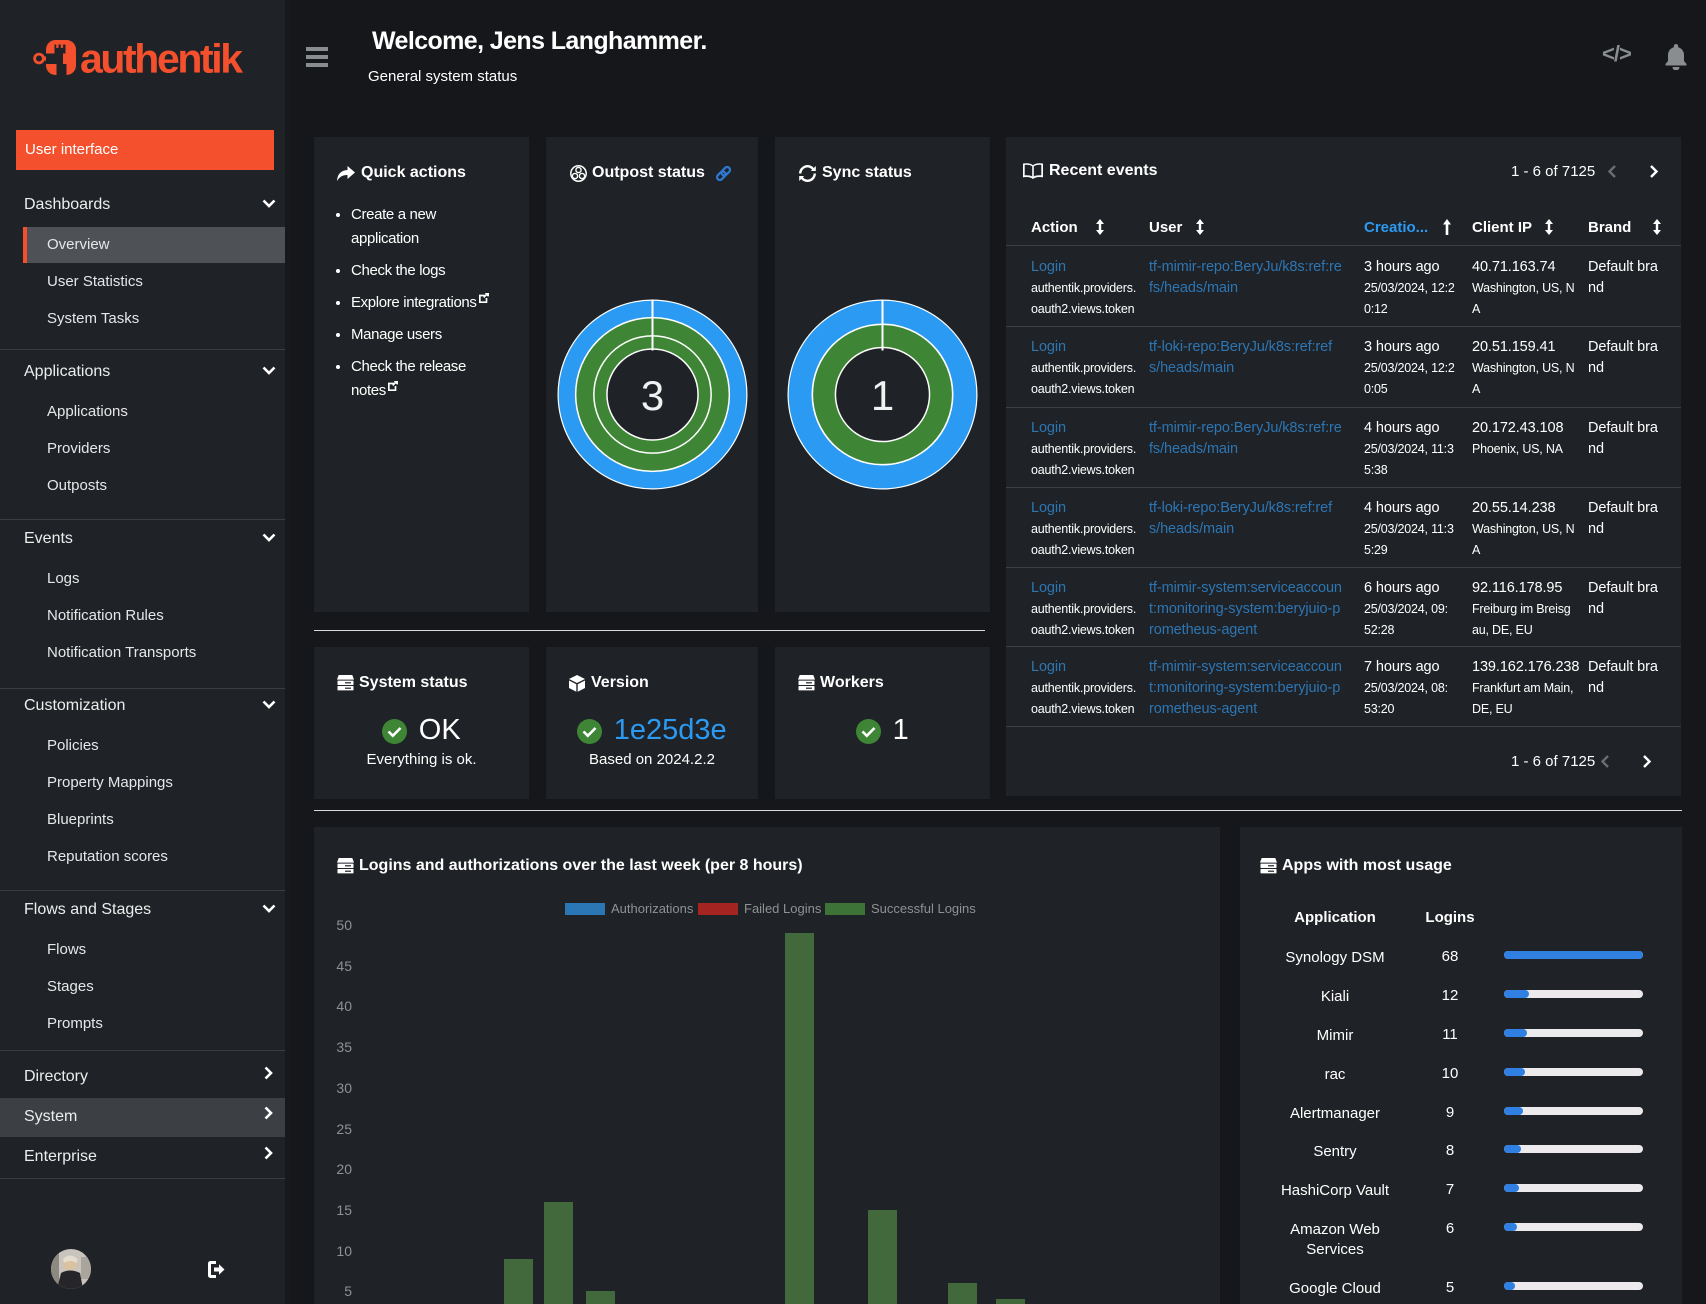 The width and height of the screenshot is (1706, 1304). I want to click on svg-text: 3, so click(652, 395).